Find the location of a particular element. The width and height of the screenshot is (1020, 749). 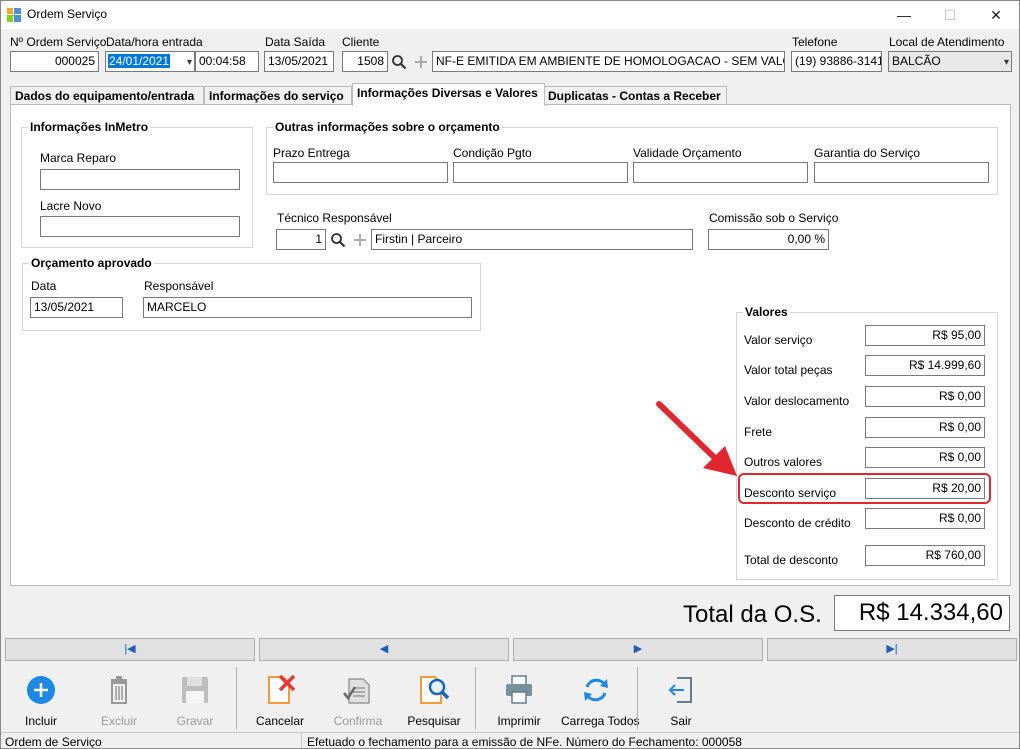

nav-first-button: |◀ is located at coordinates (130, 649).